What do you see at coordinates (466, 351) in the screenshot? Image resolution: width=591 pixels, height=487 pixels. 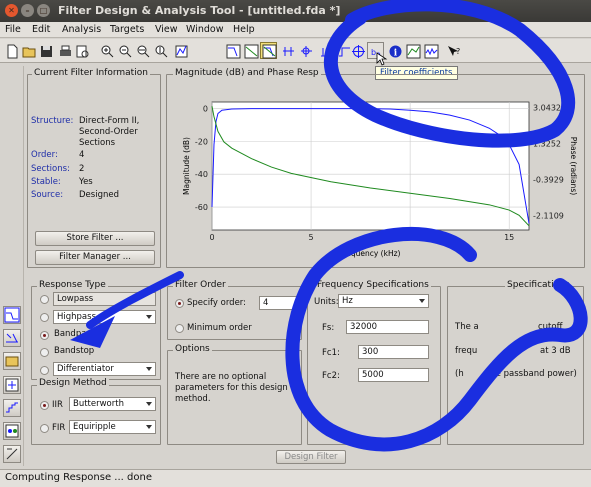 I see `mag-spec-text-c: frequ` at bounding box center [466, 351].